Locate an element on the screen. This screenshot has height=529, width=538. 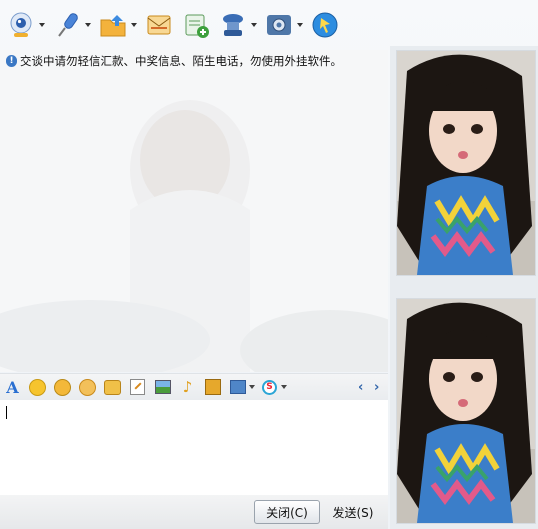
shake-icon is located at coordinates (87, 387).